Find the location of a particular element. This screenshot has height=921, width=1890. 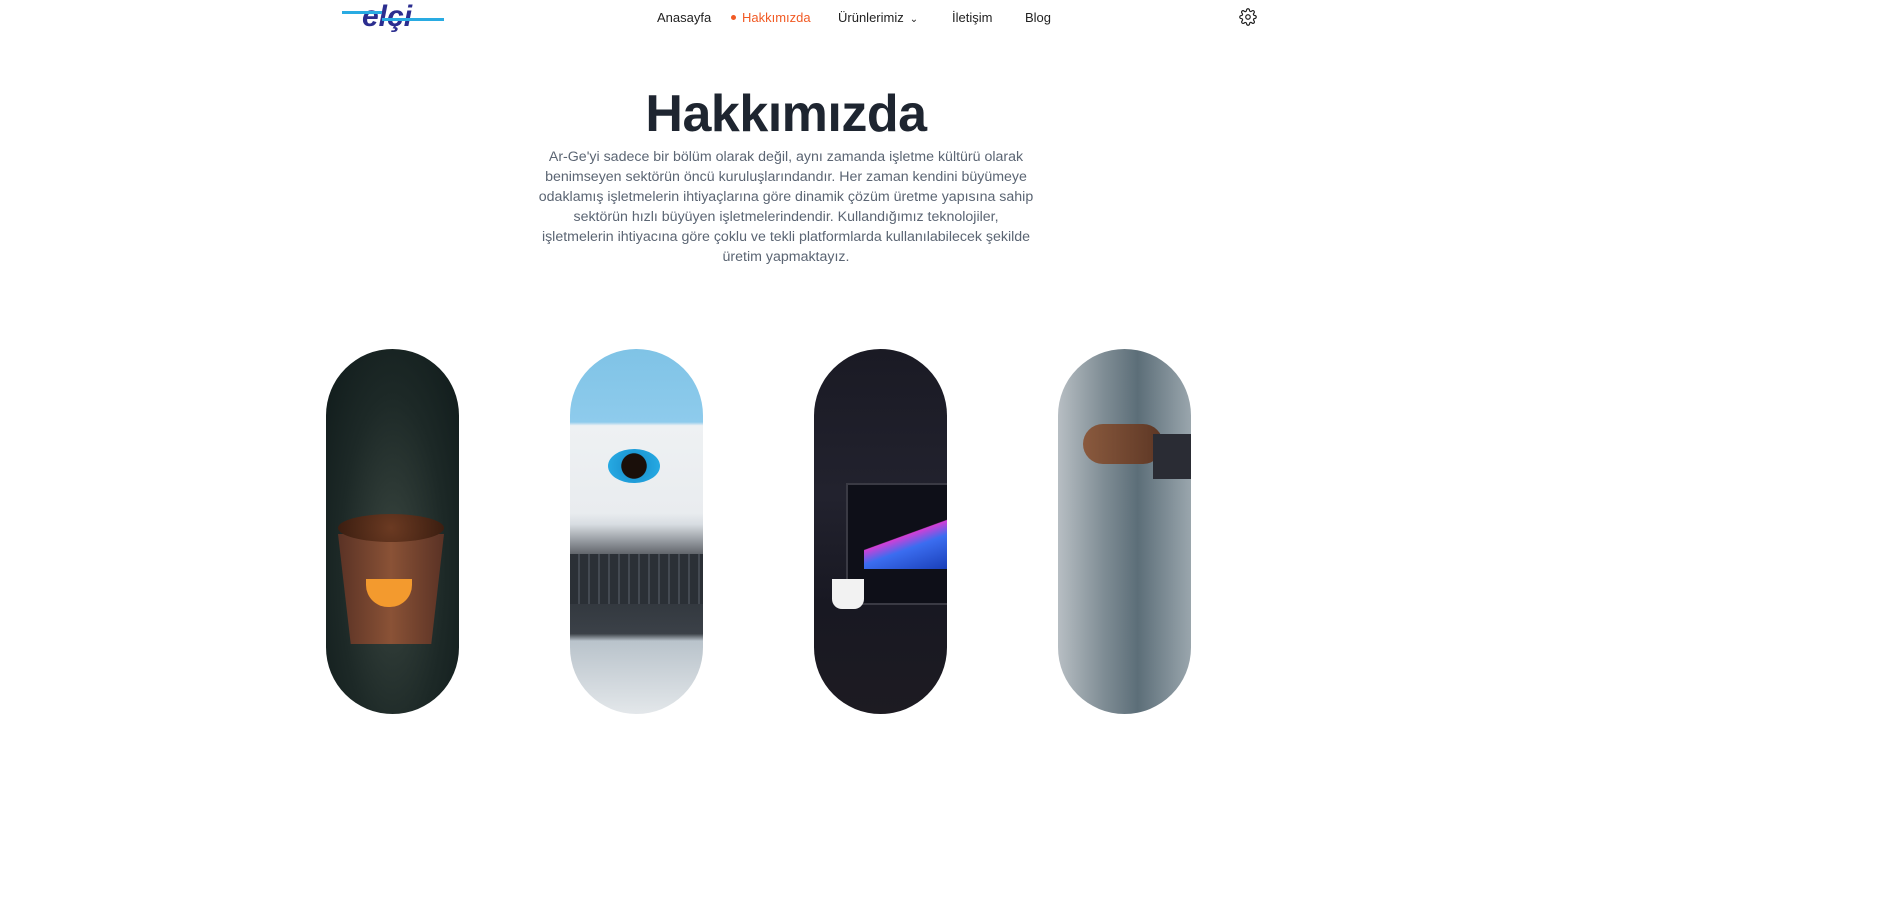

nav-label: Ürünlerimiz is located at coordinates (871, 17).